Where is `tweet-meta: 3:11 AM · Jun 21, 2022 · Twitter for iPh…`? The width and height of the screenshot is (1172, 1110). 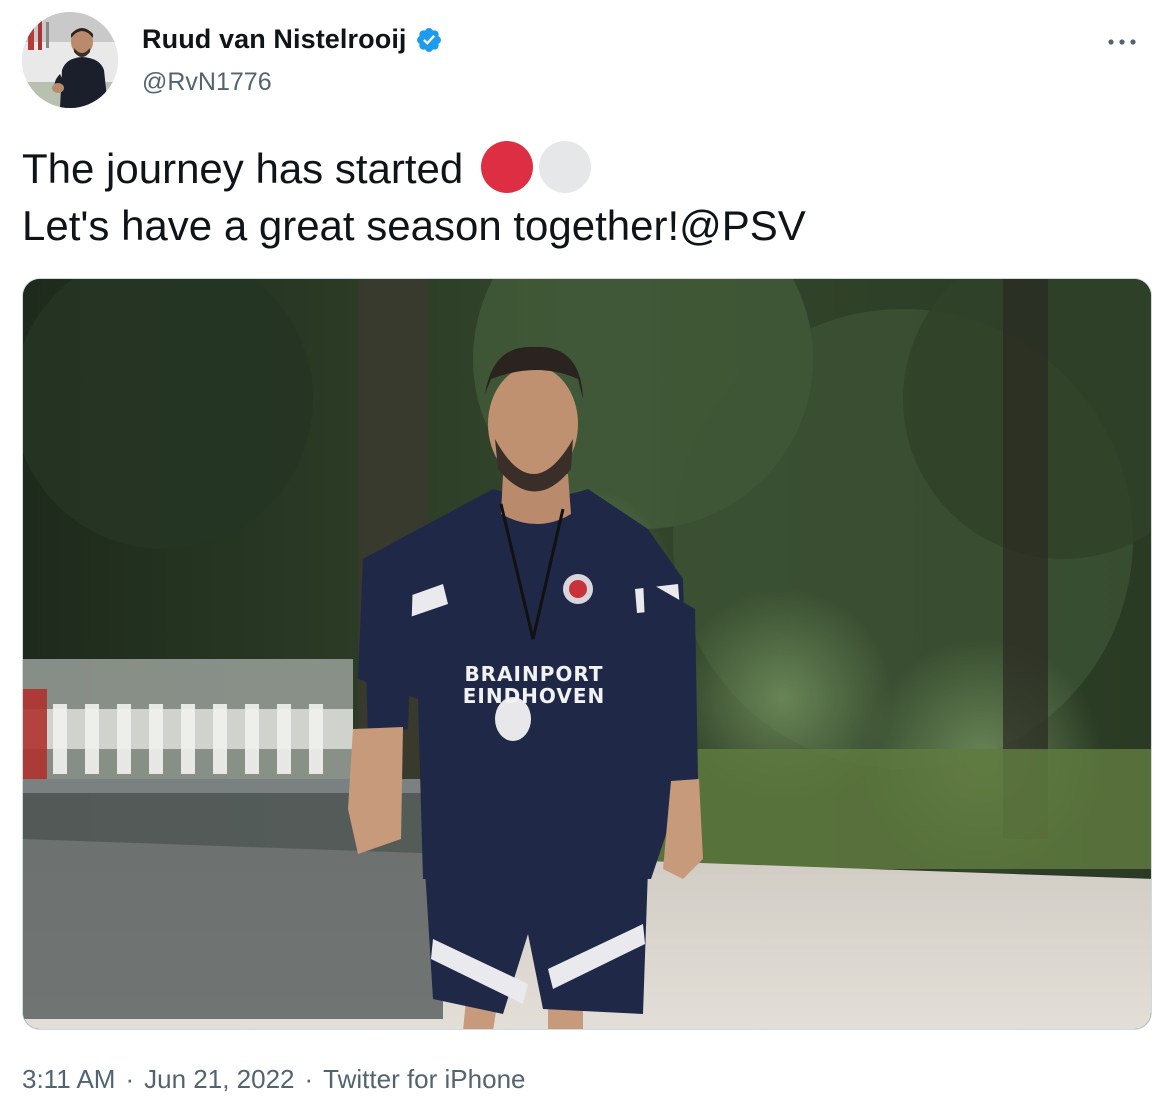
tweet-meta: 3:11 AM · Jun 21, 2022 · Twitter for iPh… is located at coordinates (273, 1079).